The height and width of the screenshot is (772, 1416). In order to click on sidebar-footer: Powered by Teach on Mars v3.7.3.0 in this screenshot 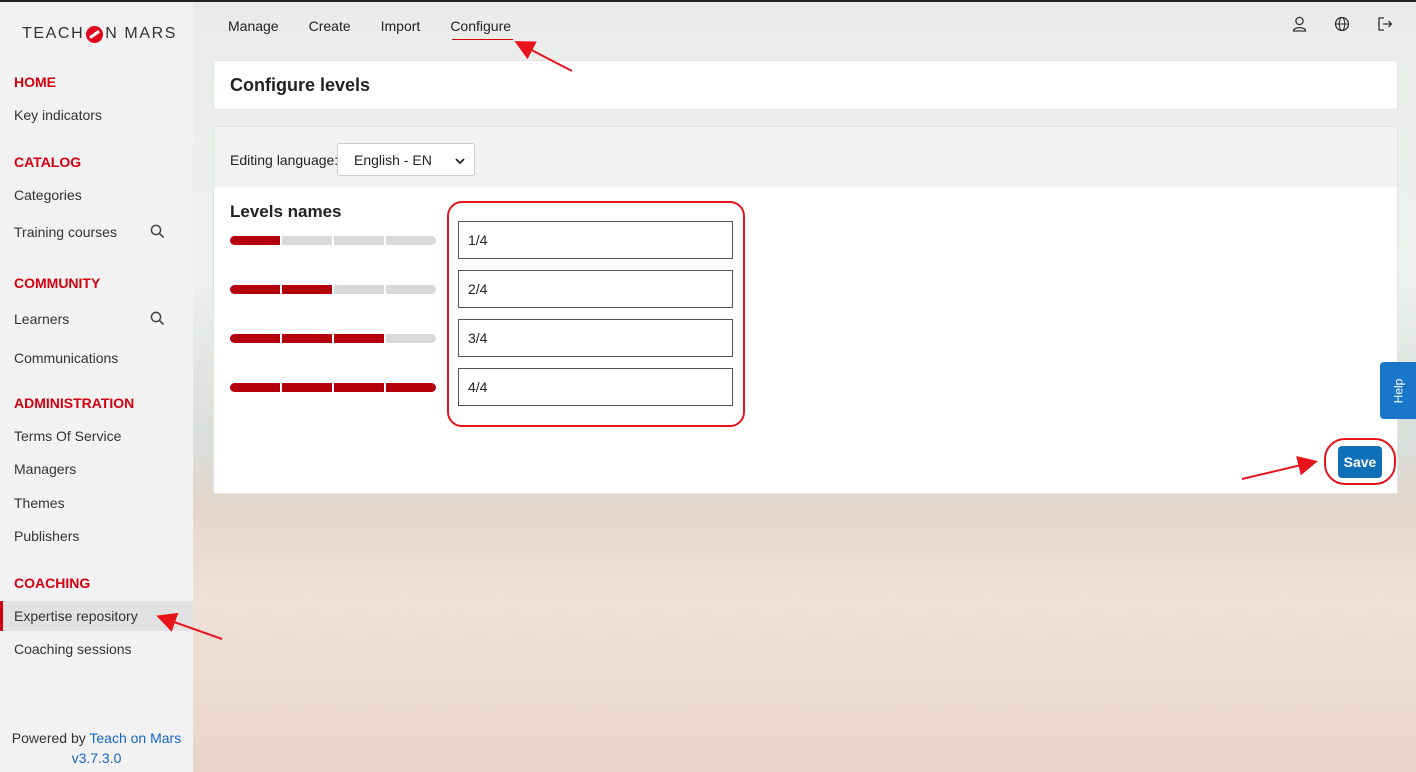, I will do `click(96, 748)`.